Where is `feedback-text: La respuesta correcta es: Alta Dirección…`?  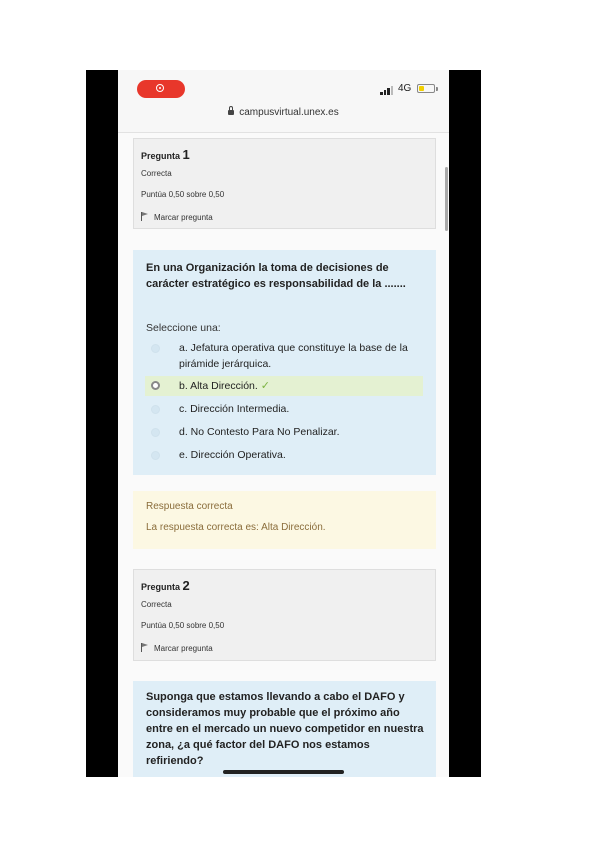 feedback-text: La respuesta correcta es: Alta Dirección… is located at coordinates (236, 527).